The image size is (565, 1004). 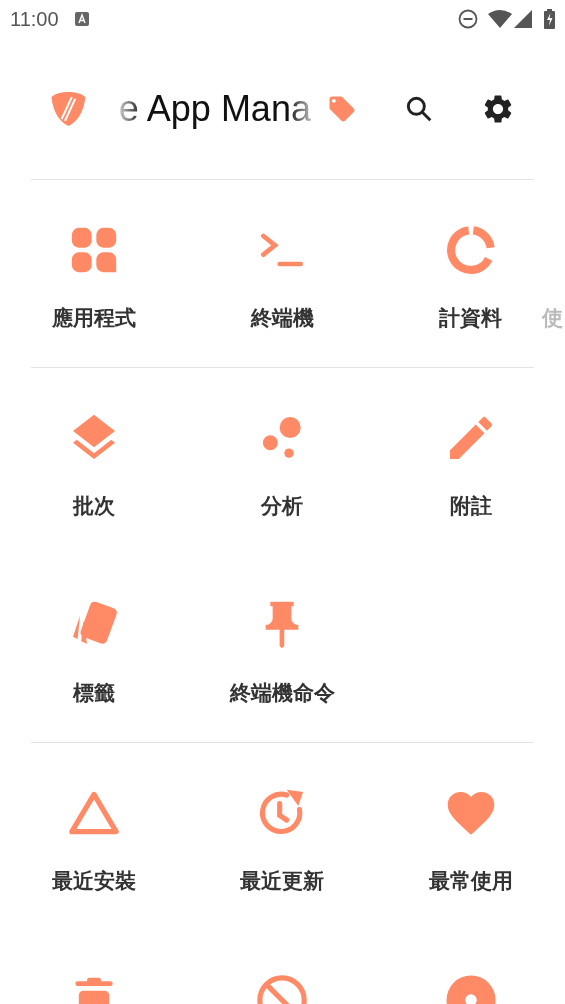 What do you see at coordinates (94, 506) in the screenshot?
I see `category-label: 批次` at bounding box center [94, 506].